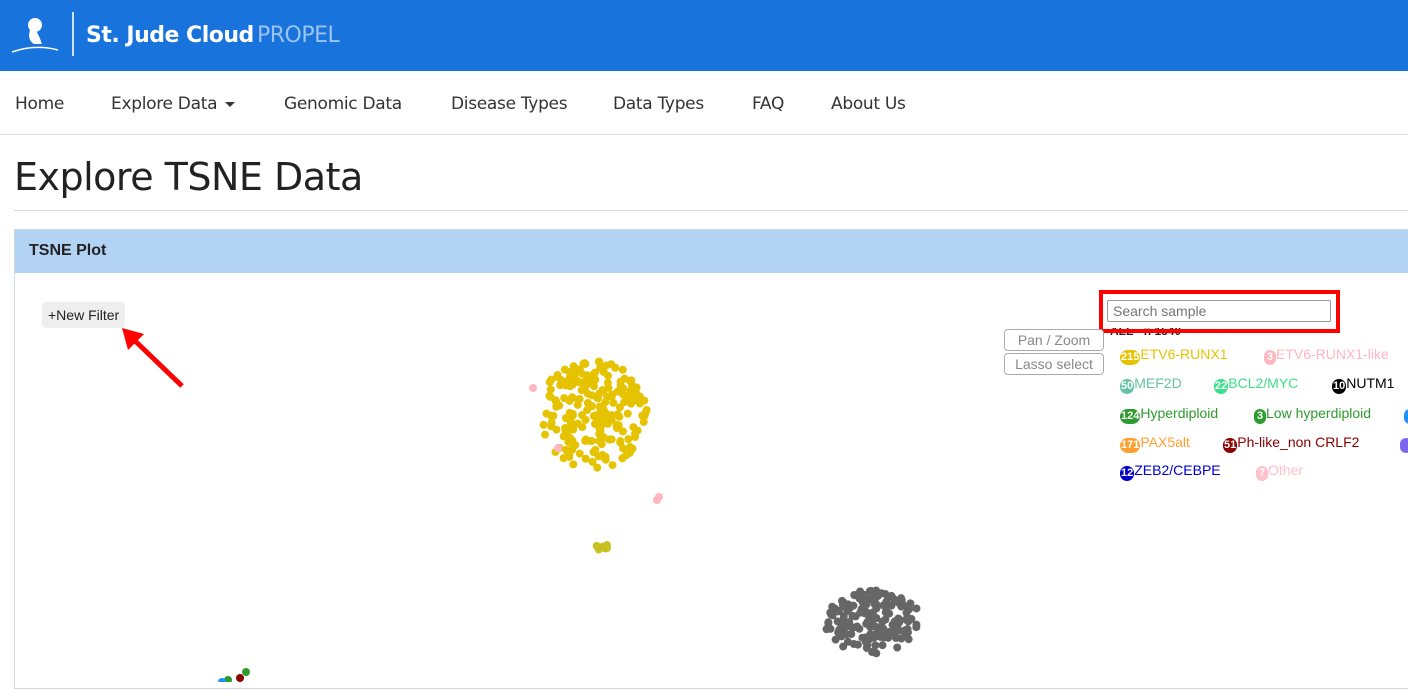 This screenshot has height=689, width=1408. Describe the element at coordinates (170, 35) in the screenshot. I see `brand-name: St. Jude Cloud` at that location.